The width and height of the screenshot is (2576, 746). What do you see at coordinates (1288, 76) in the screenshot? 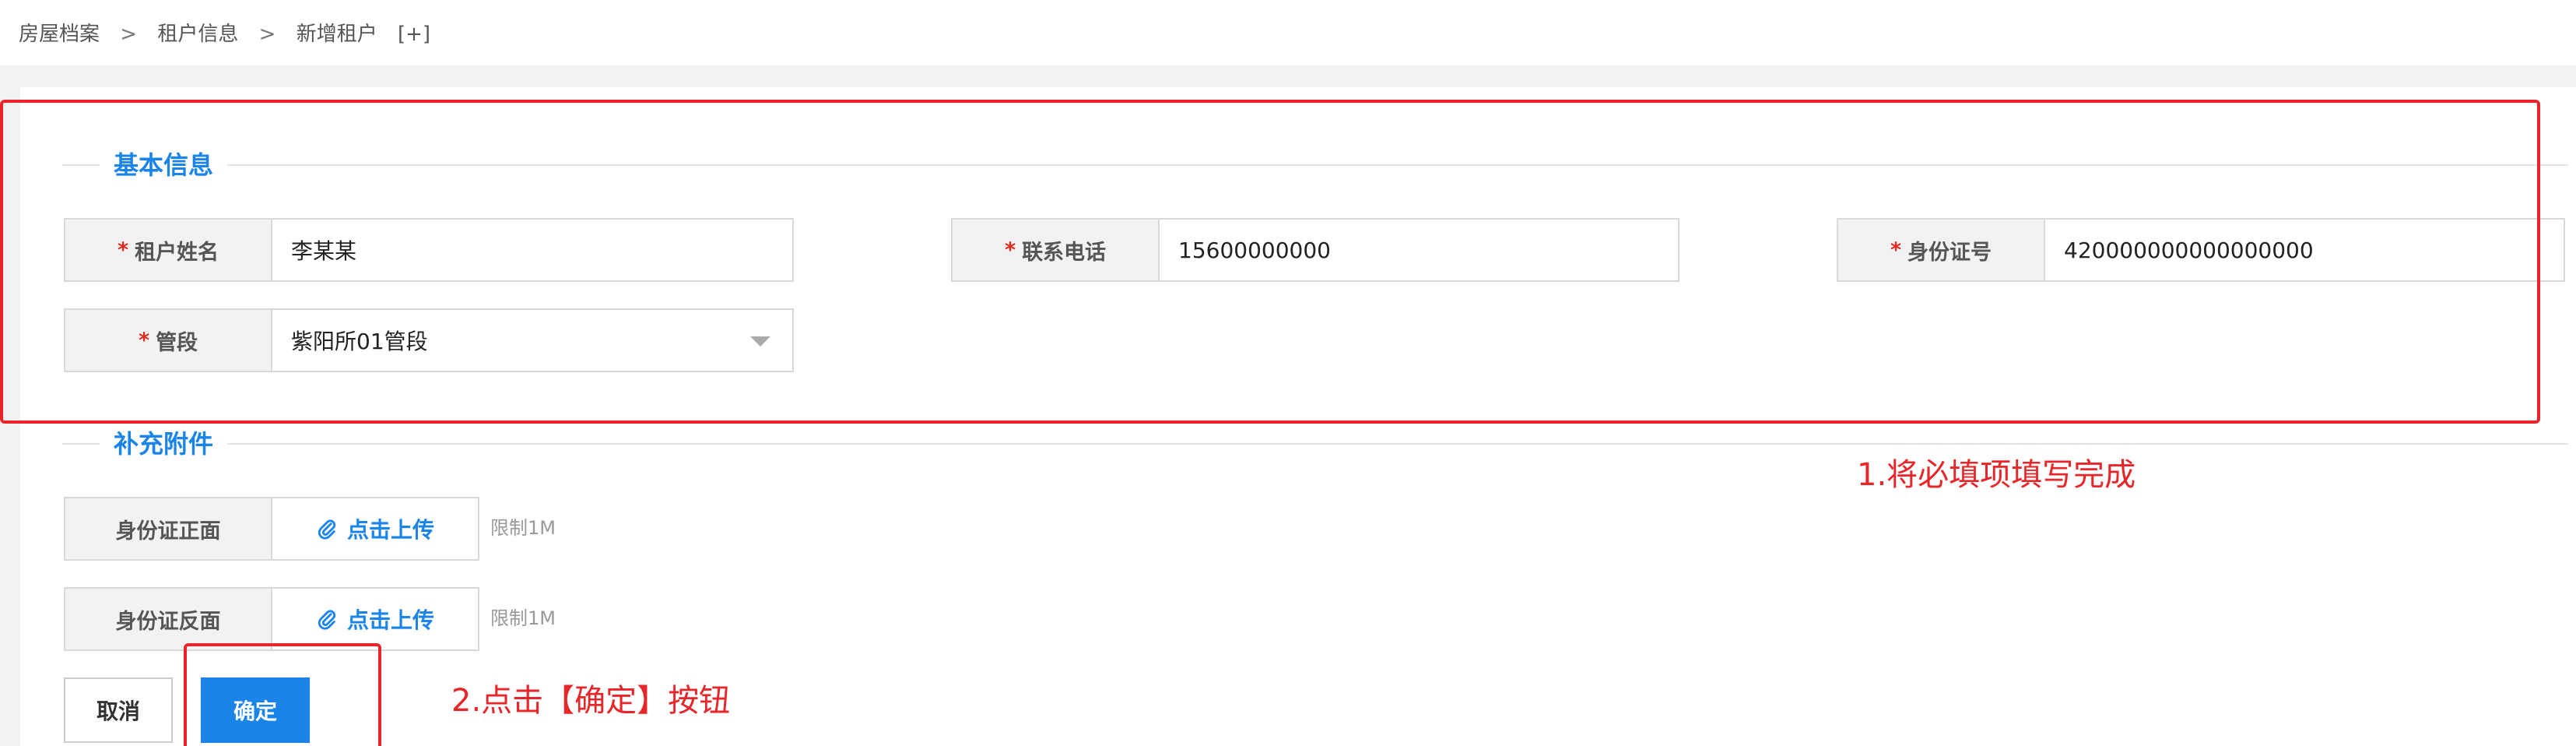
I see `header-divider` at bounding box center [1288, 76].